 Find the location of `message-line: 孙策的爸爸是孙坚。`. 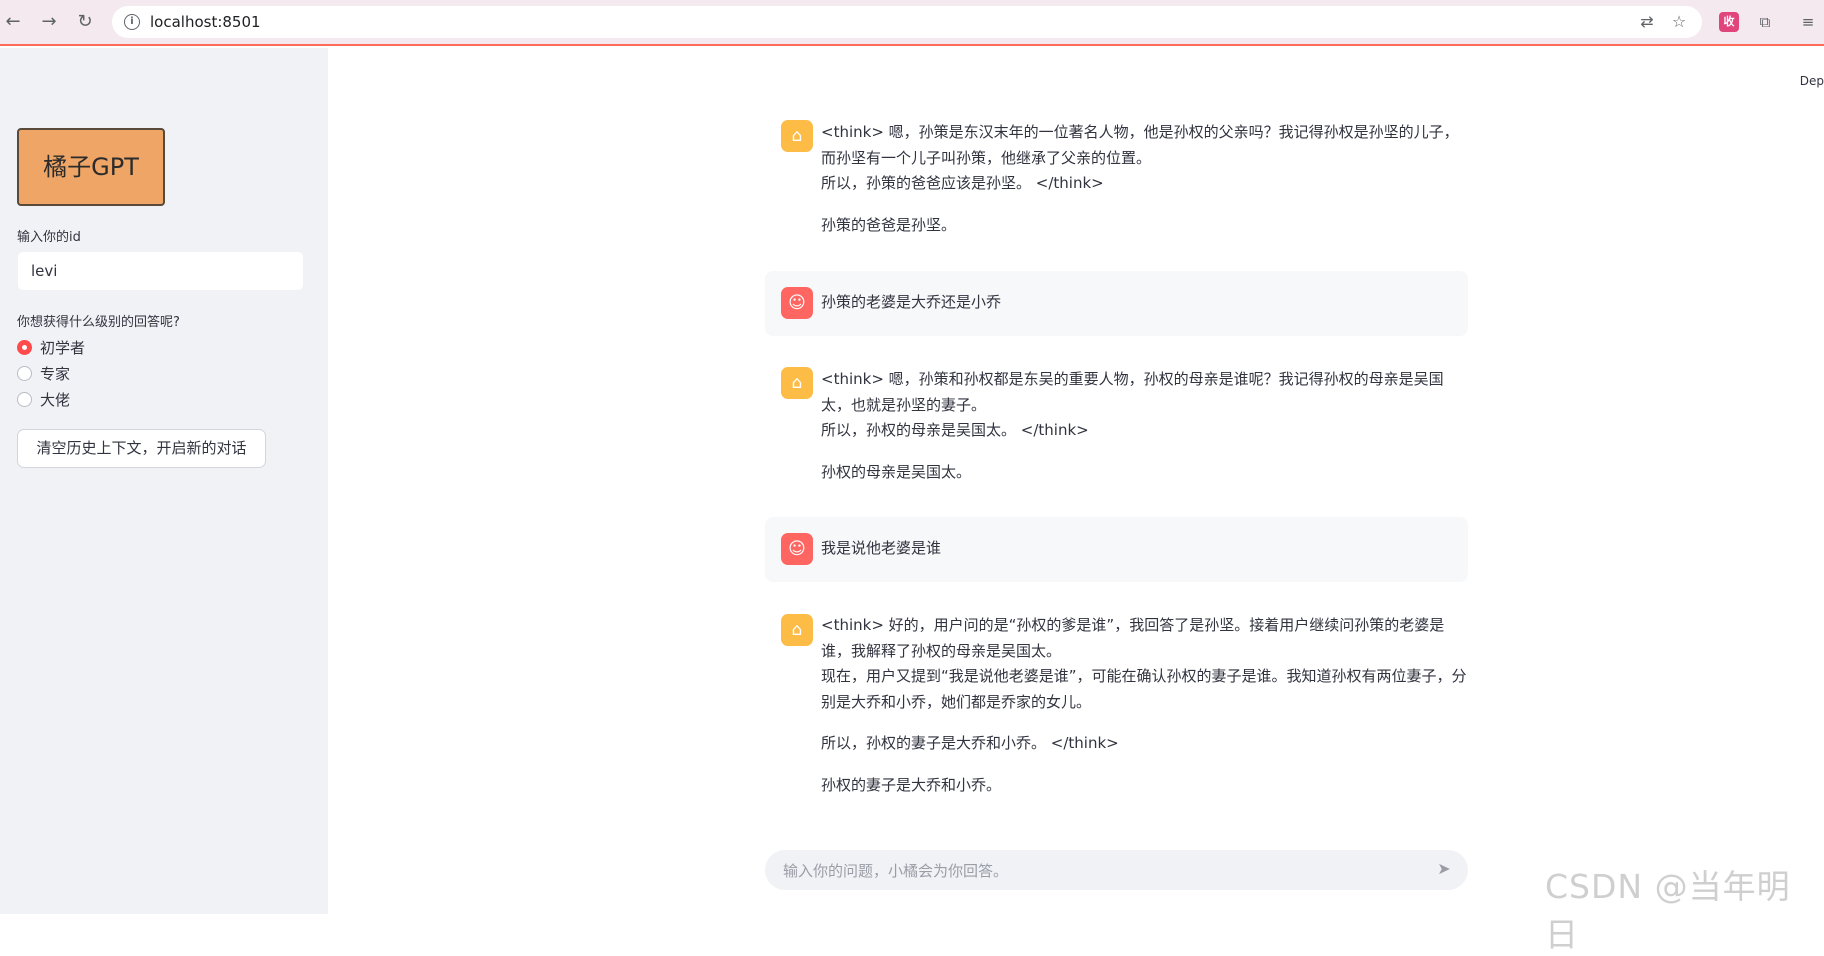

message-line: 孙策的爸爸是孙坚。 is located at coordinates (889, 224).